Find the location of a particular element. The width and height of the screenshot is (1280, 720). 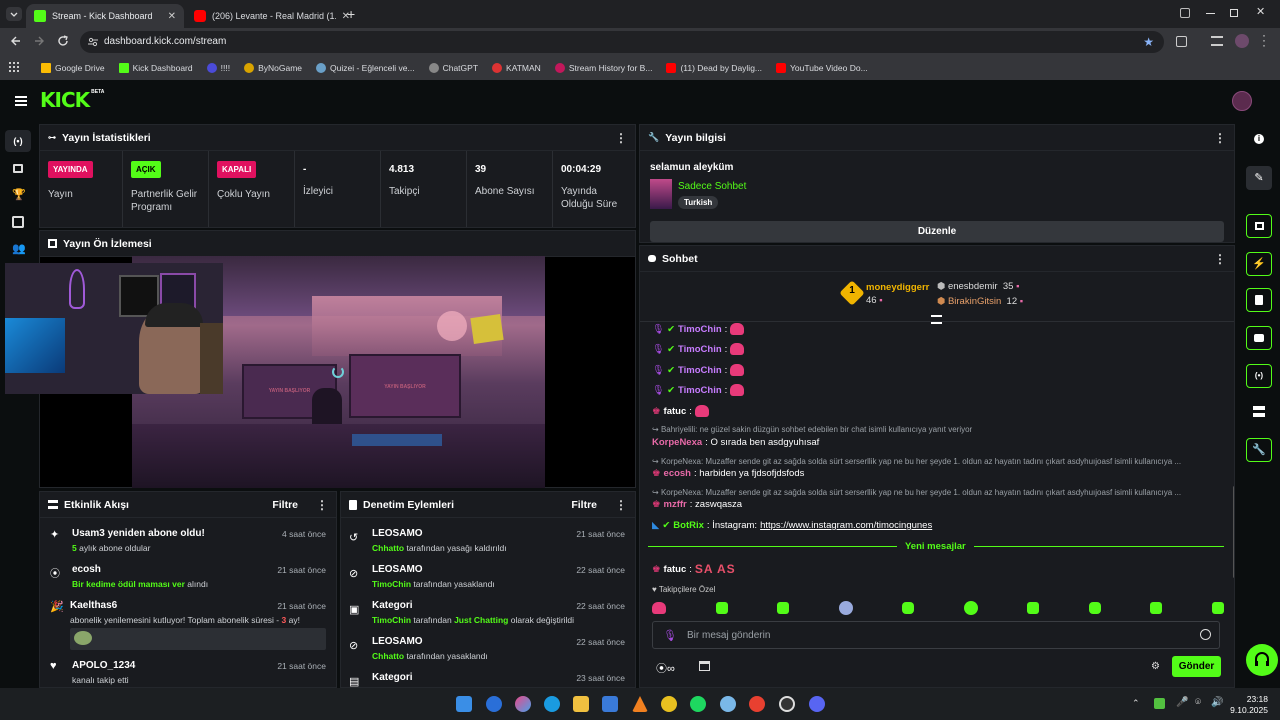

scene-panel-icon is located at coordinates (1259, 226).